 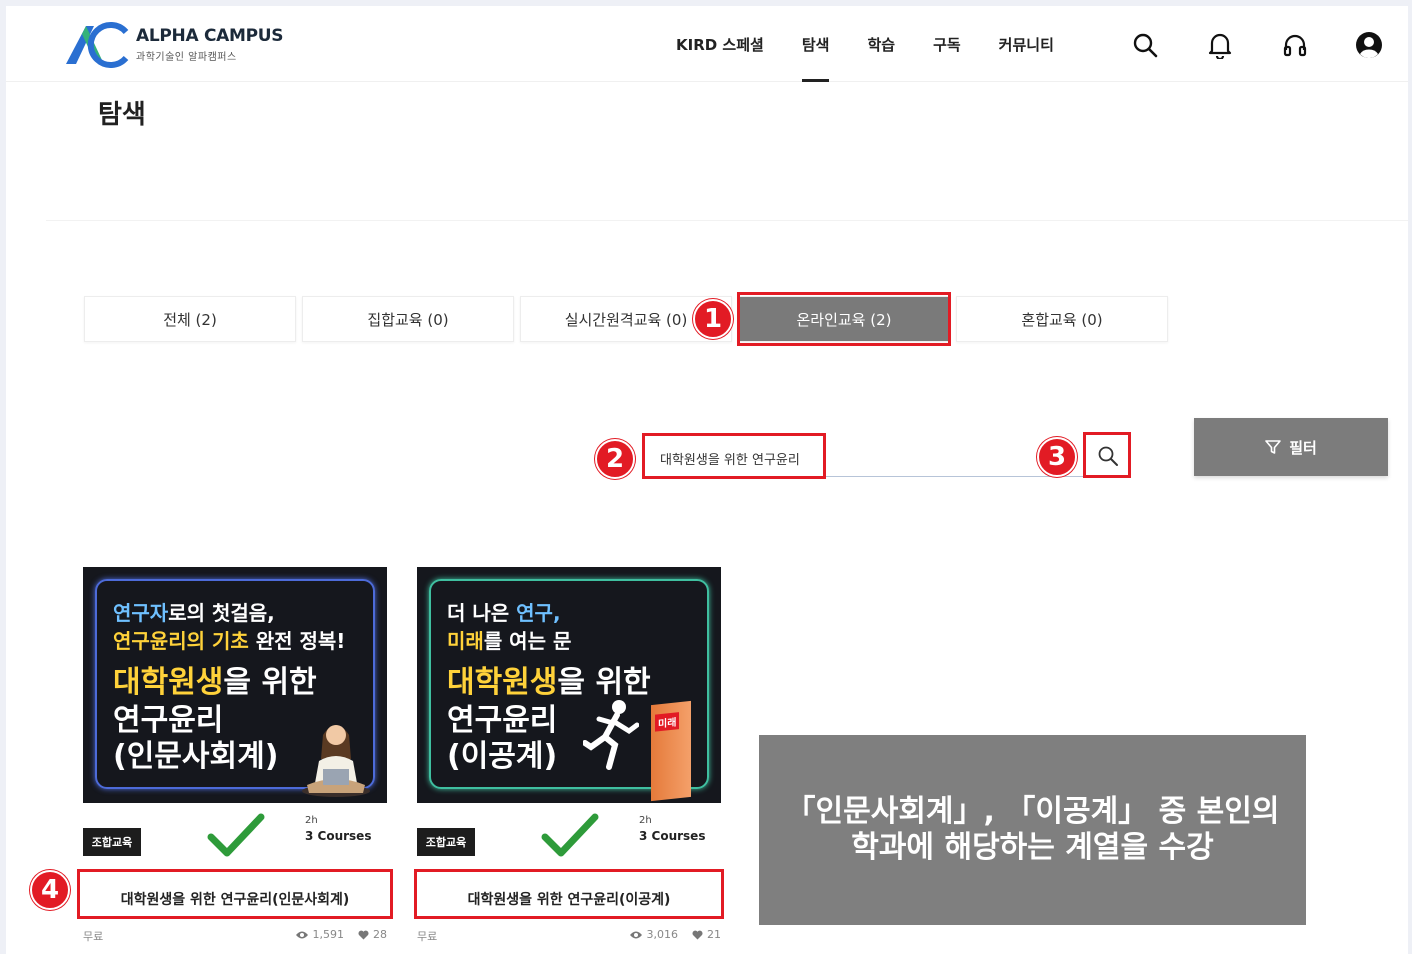 I want to click on door-illustration: 미래, so click(x=671, y=751).